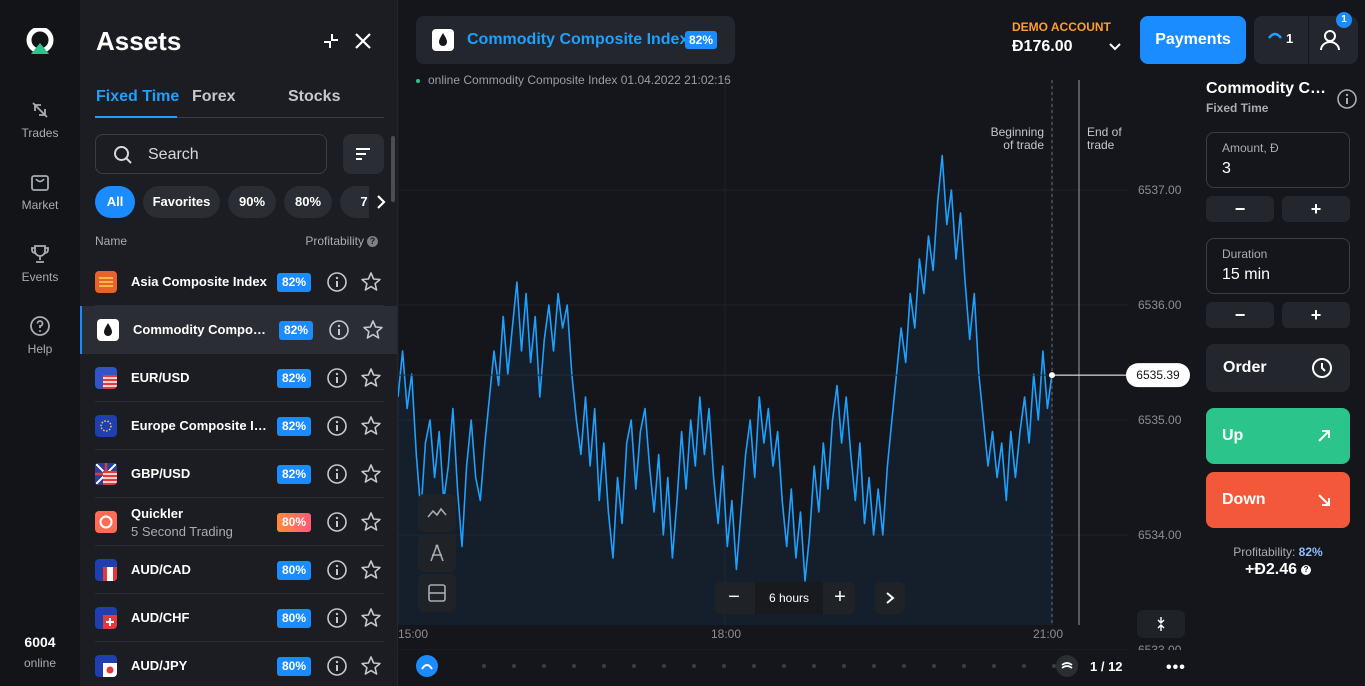  What do you see at coordinates (1240, 315) in the screenshot?
I see `duration-minus-button: −` at bounding box center [1240, 315].